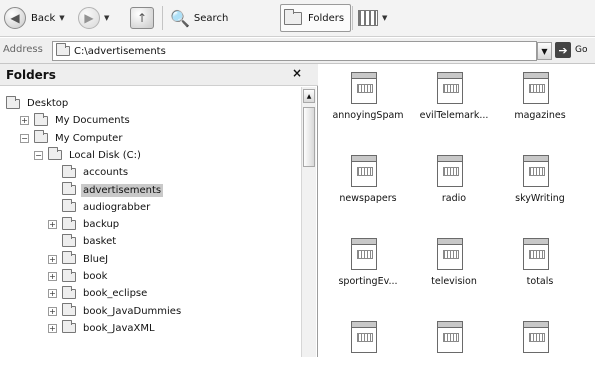 The image size is (595, 389). Describe the element at coordinates (368, 115) in the screenshot. I see `file-label: annoyingSpam` at that location.